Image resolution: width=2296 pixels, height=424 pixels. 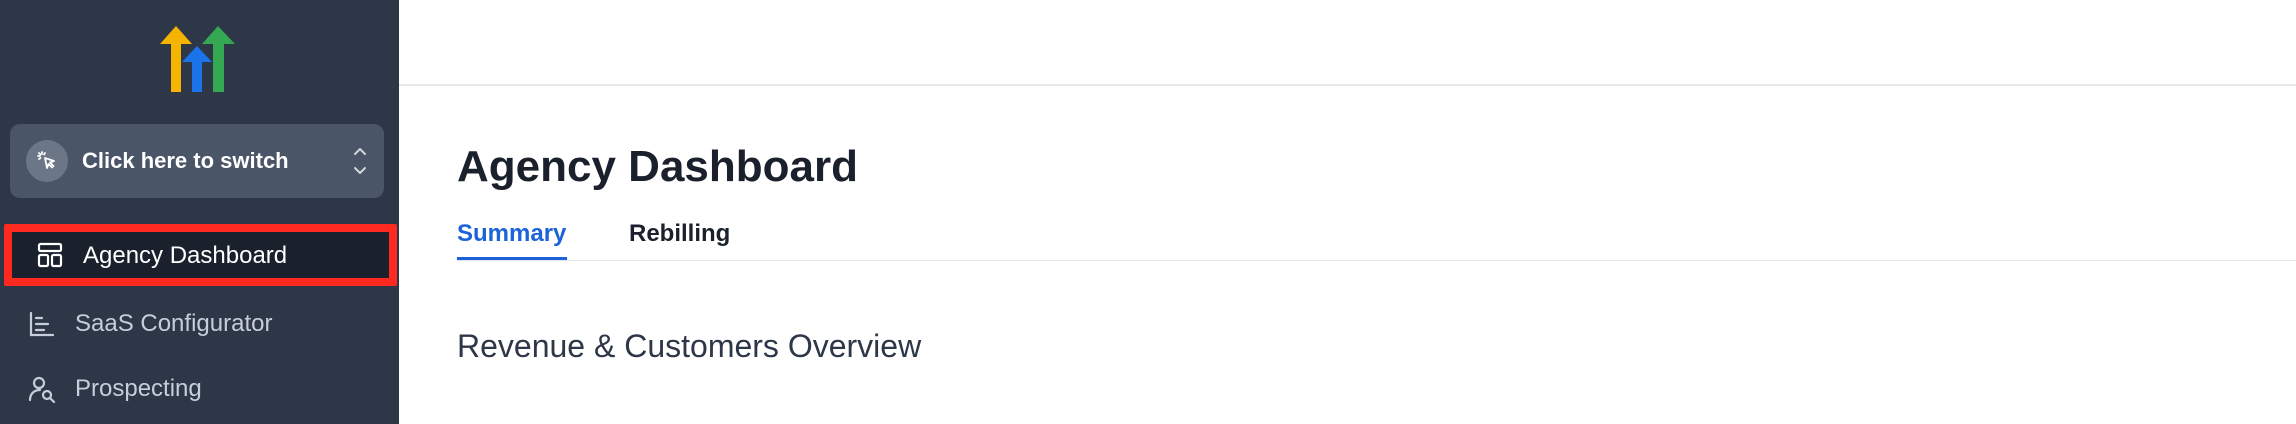 I want to click on tab-rebilling: Rebilling, so click(x=679, y=240).